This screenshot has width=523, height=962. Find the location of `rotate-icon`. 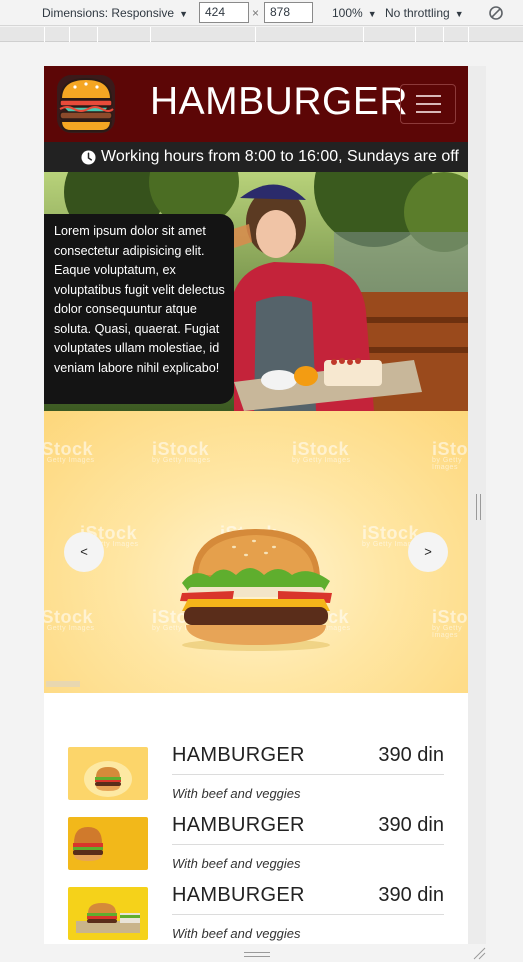

rotate-icon is located at coordinates (496, 13).